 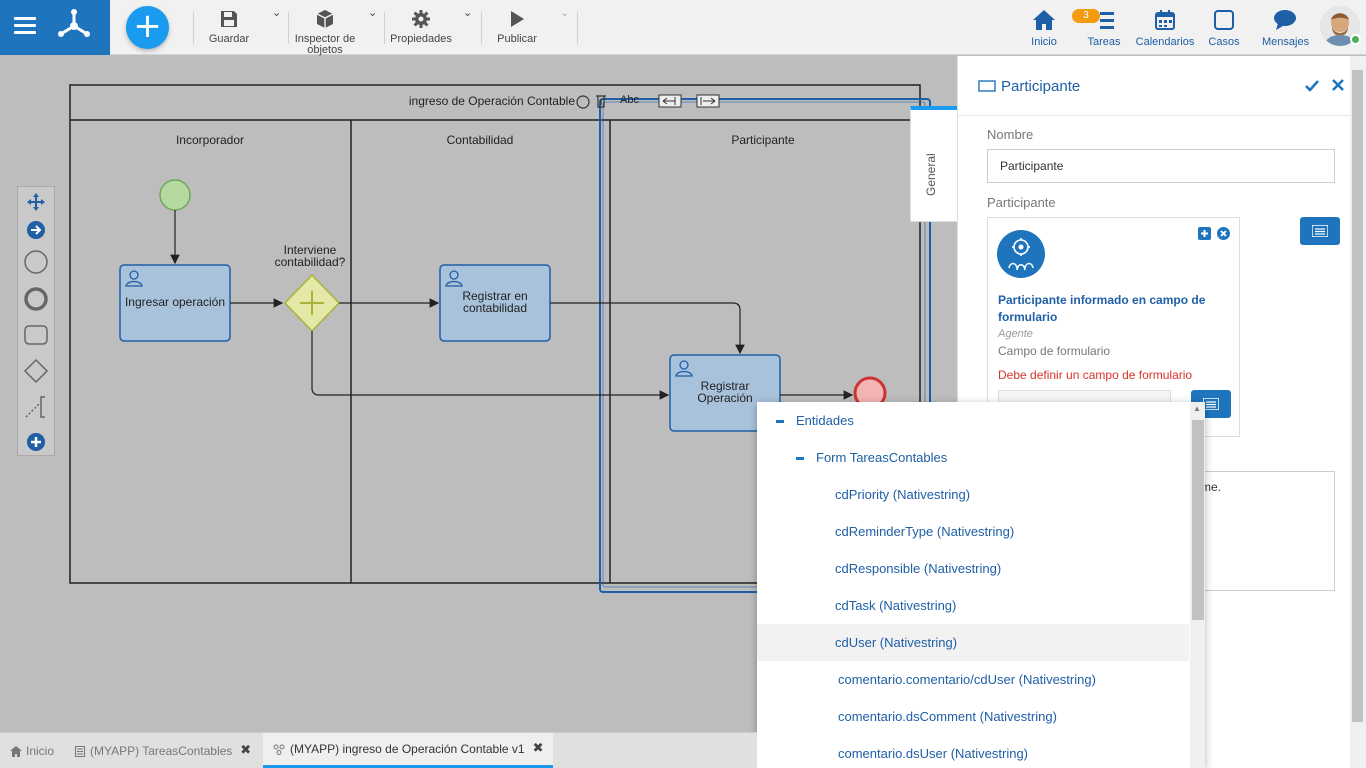 I want to click on doc-tab-tareas-contables: (MYAPP) TareasContables ✖, so click(x=163, y=750).